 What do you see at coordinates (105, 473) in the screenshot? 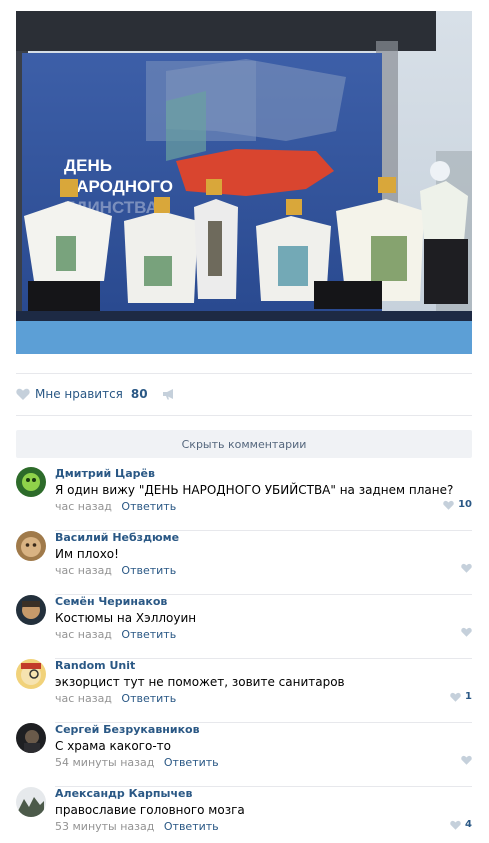
I see `comment-author: Дмитрий Царёв` at bounding box center [105, 473].